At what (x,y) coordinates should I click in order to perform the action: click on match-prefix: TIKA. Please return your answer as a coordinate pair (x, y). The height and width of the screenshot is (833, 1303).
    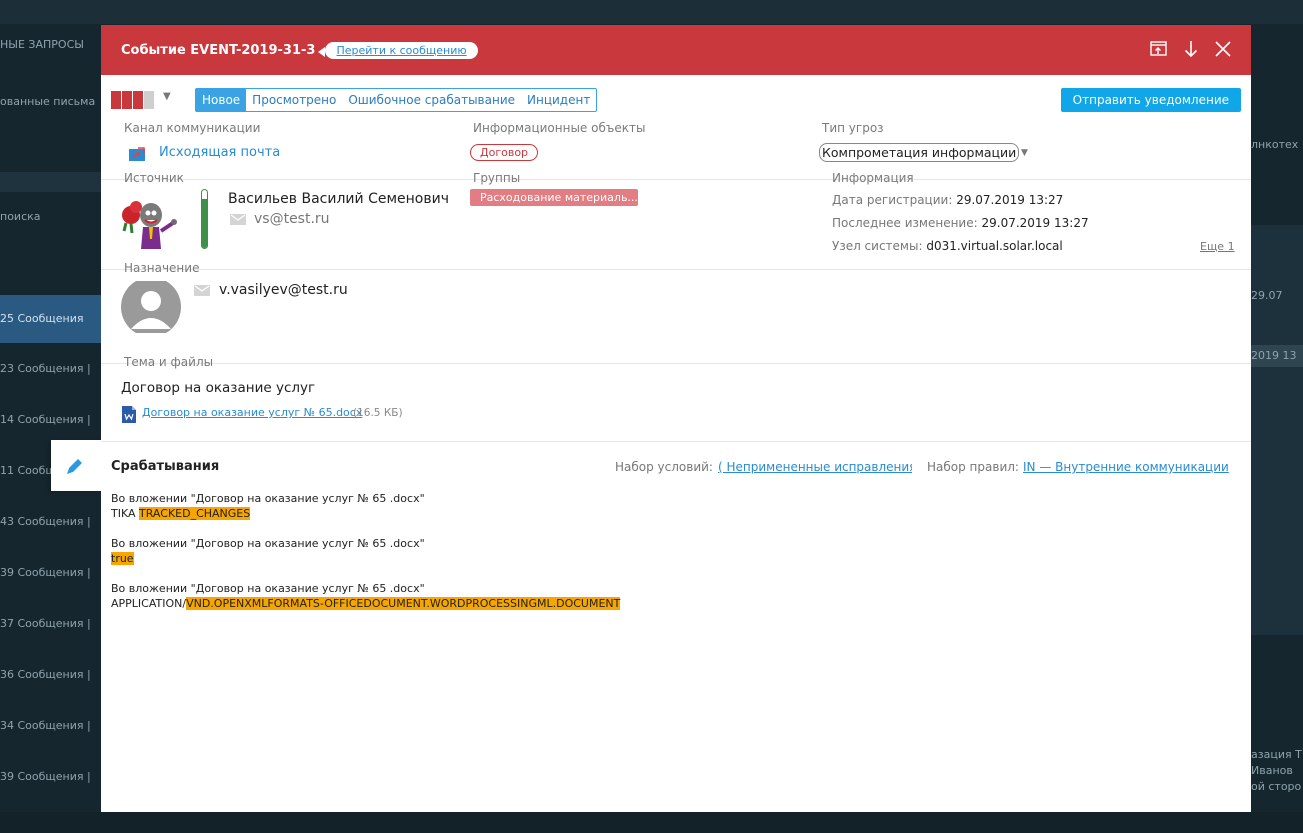
    Looking at the image, I should click on (125, 513).